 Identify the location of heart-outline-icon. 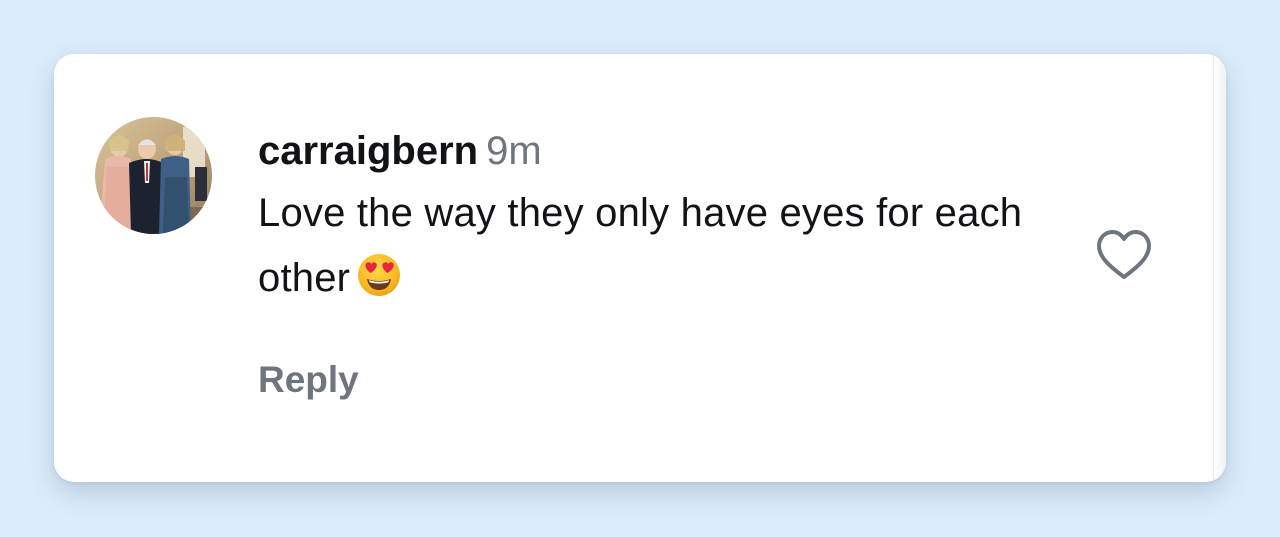
(1124, 254).